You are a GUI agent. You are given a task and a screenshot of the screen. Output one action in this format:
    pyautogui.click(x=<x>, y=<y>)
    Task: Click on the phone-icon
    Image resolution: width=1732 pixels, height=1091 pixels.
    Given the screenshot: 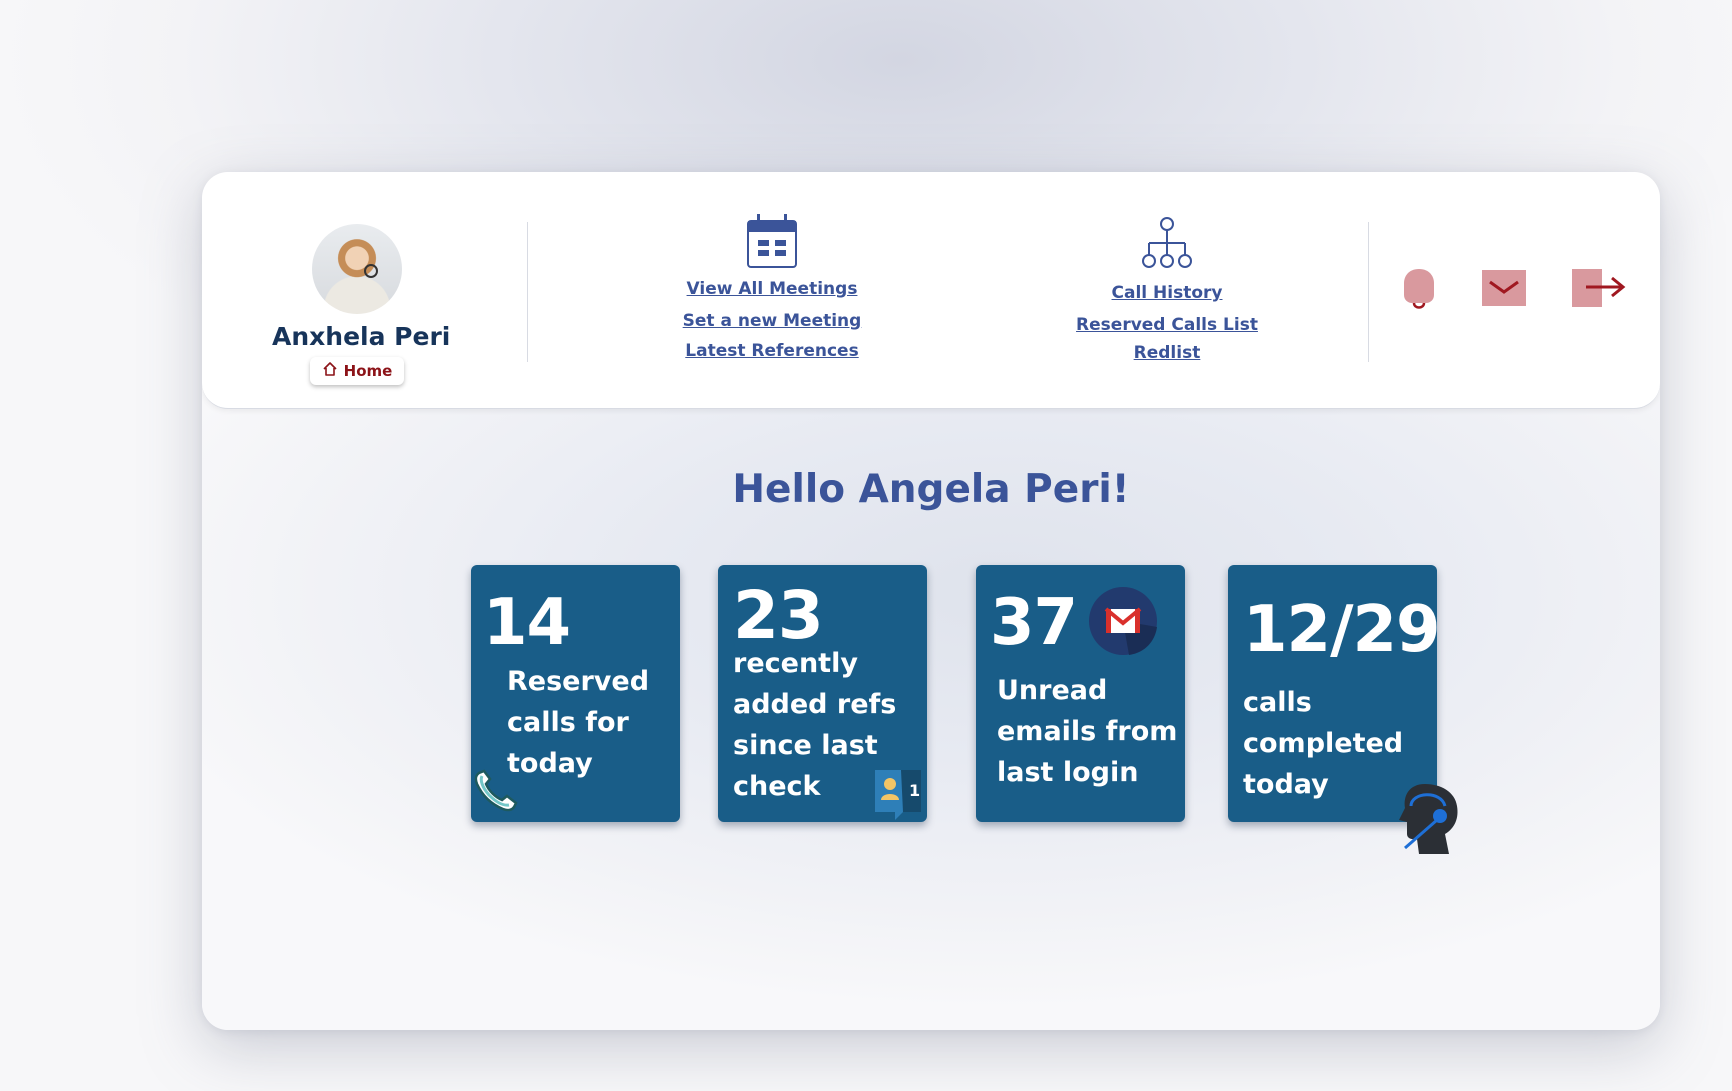 What is the action you would take?
    pyautogui.click(x=496, y=793)
    